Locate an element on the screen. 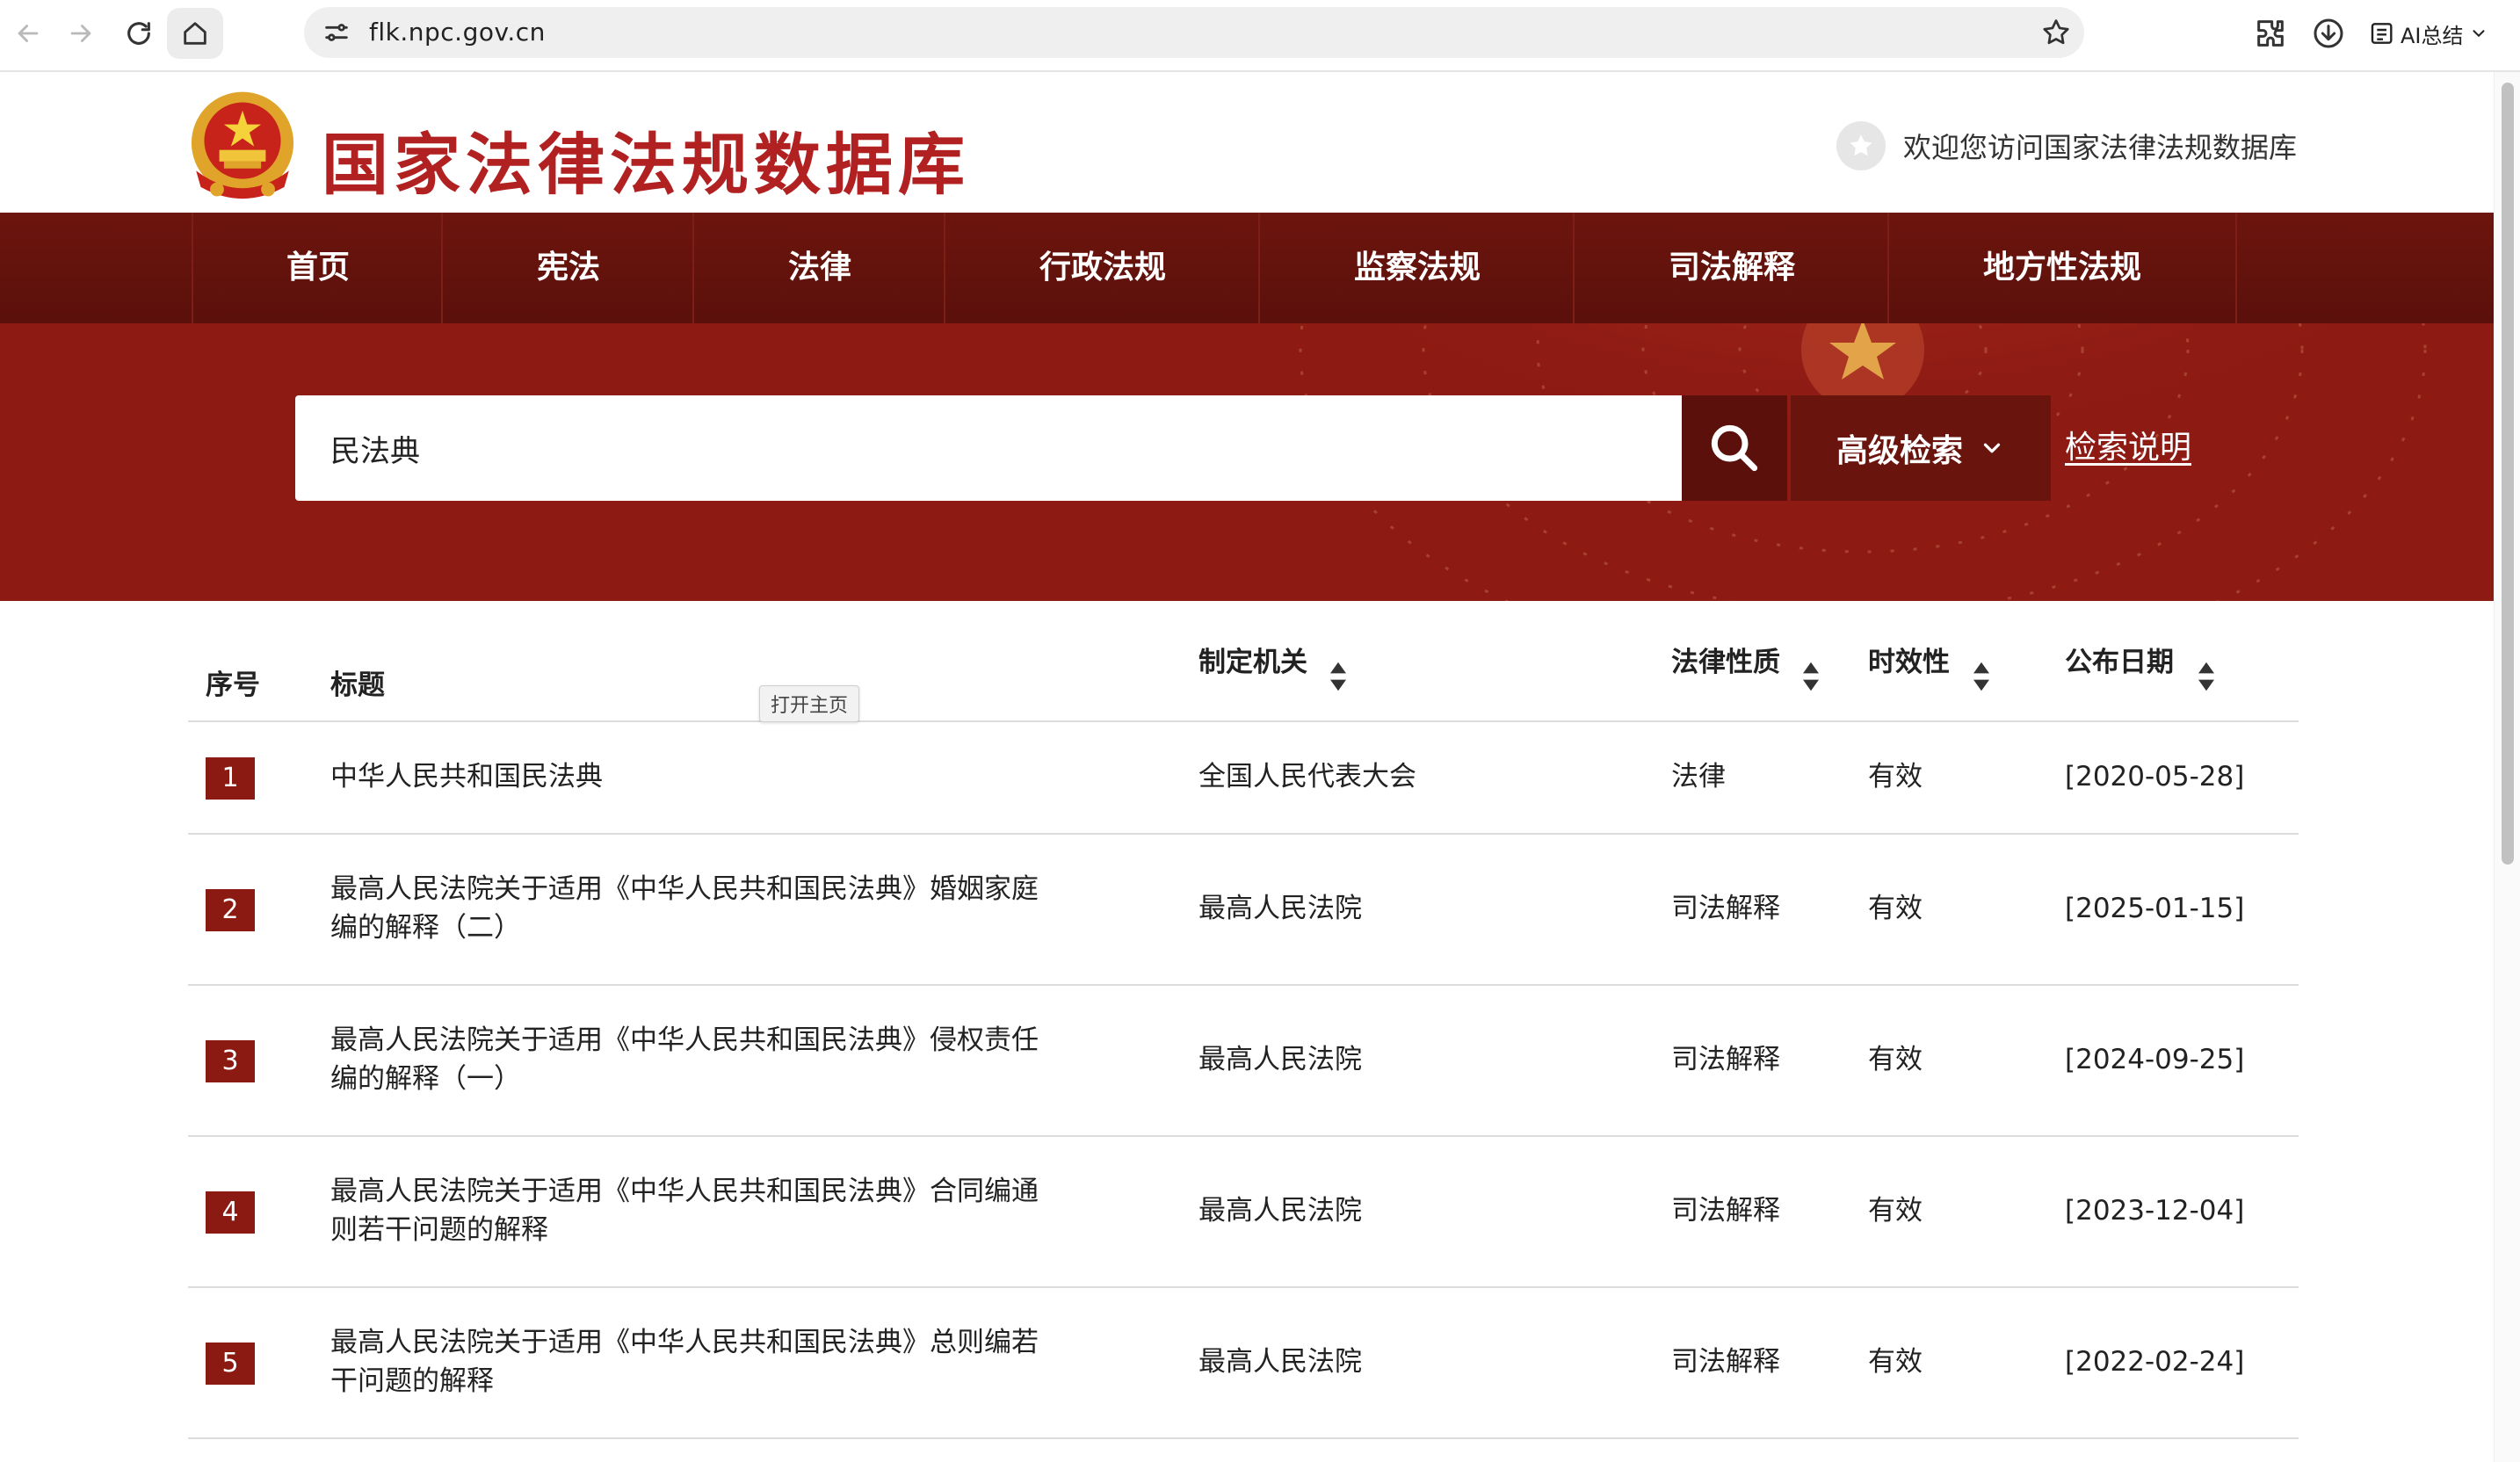 The width and height of the screenshot is (2520, 1462). nav-item-judicial-interpretations: 司法解释 is located at coordinates (1731, 268).